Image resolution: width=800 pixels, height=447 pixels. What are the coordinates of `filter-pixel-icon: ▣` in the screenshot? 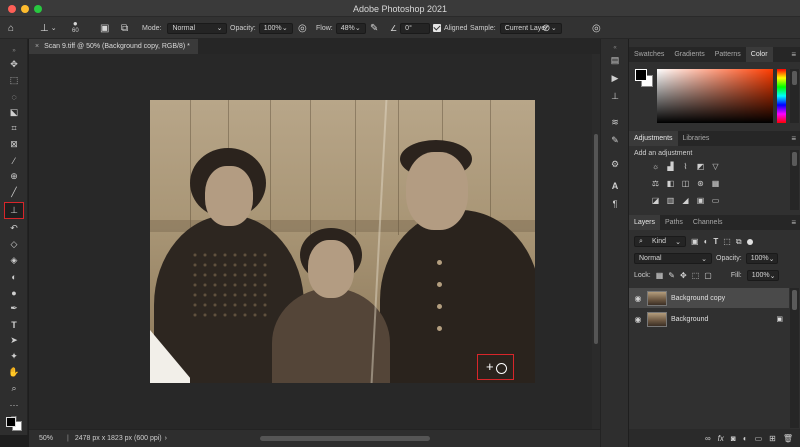 It's located at (695, 241).